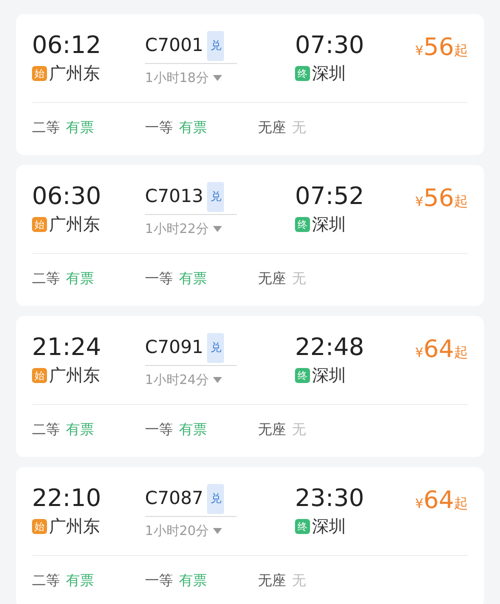  Describe the element at coordinates (174, 499) in the screenshot. I see `train-number: C7087` at that location.